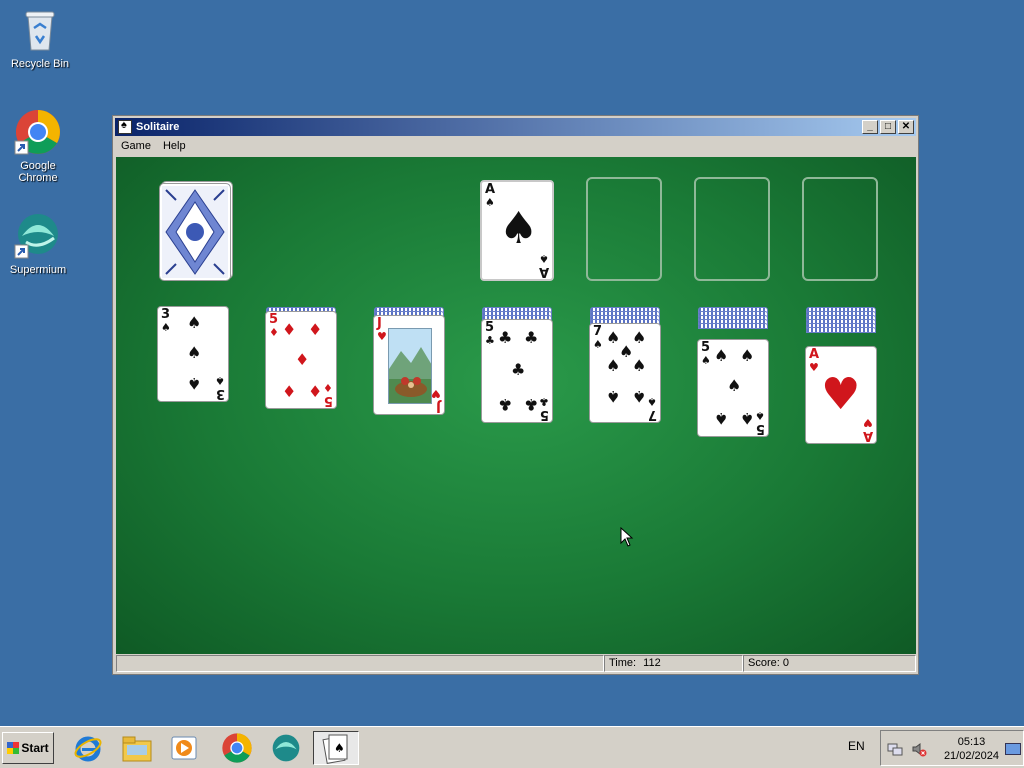 The image size is (1024, 768). I want to click on menu-help: Help, so click(174, 147).